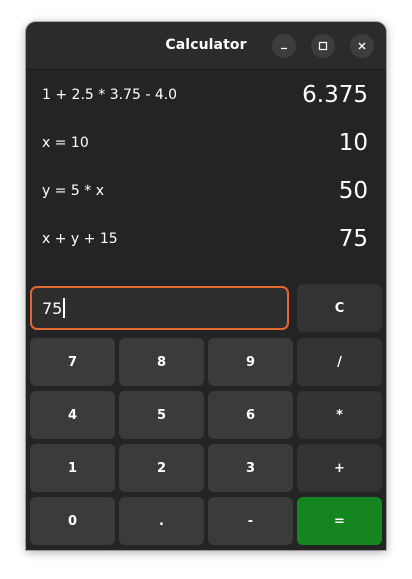 The image size is (412, 579). I want to click on history-row: x = 10 10, so click(206, 145).